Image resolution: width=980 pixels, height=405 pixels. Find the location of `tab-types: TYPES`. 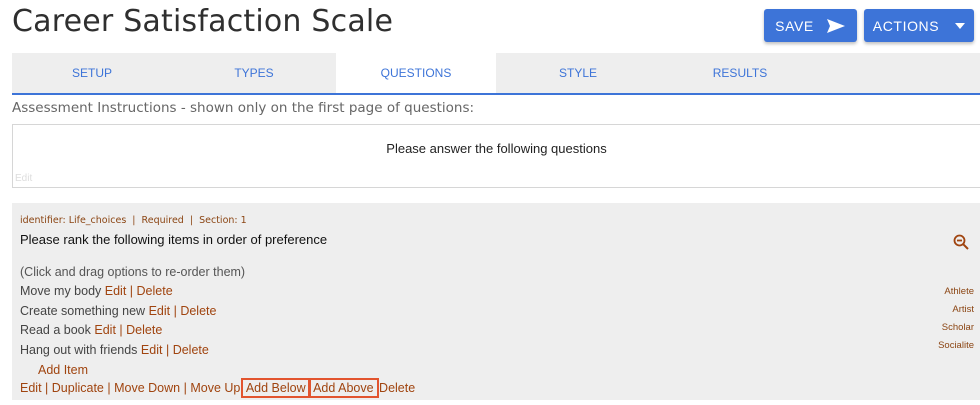

tab-types: TYPES is located at coordinates (254, 73).